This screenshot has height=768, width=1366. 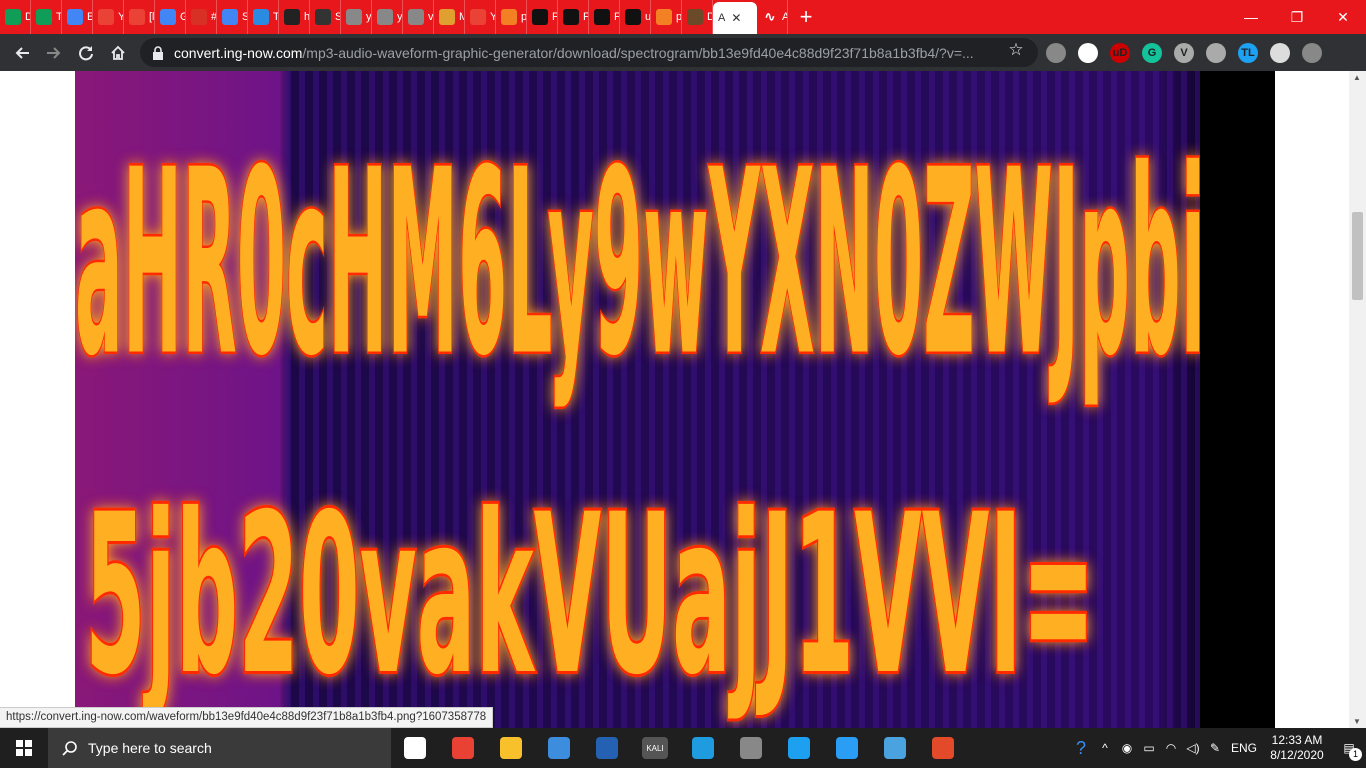 I want to click on ublock-icon: uD, so click(x=1120, y=53).